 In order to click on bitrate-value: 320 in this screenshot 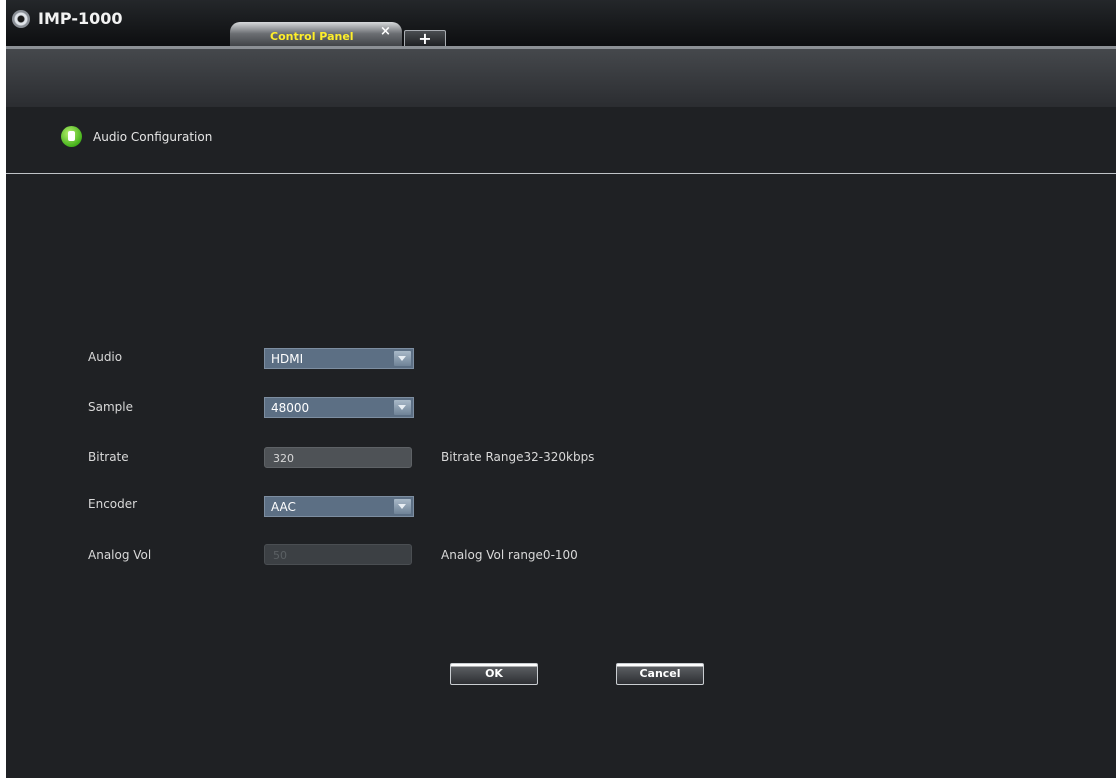, I will do `click(283, 458)`.